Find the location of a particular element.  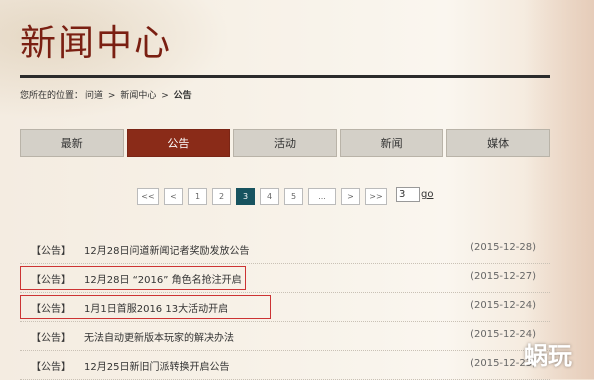

list-item: 【公告】 1月1日首服2016 13大活动开启 (2015-12-24) is located at coordinates (285, 307).